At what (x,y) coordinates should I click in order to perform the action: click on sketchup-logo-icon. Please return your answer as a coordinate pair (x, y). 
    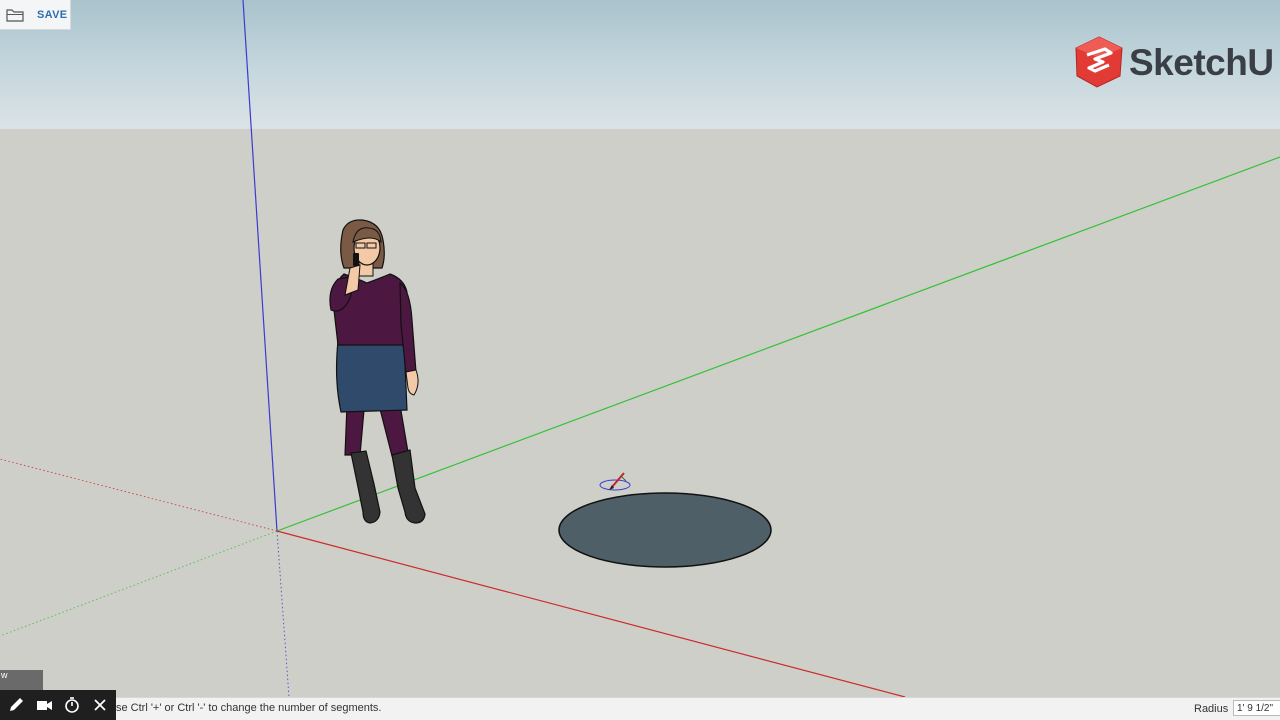
    Looking at the image, I should click on (1099, 62).